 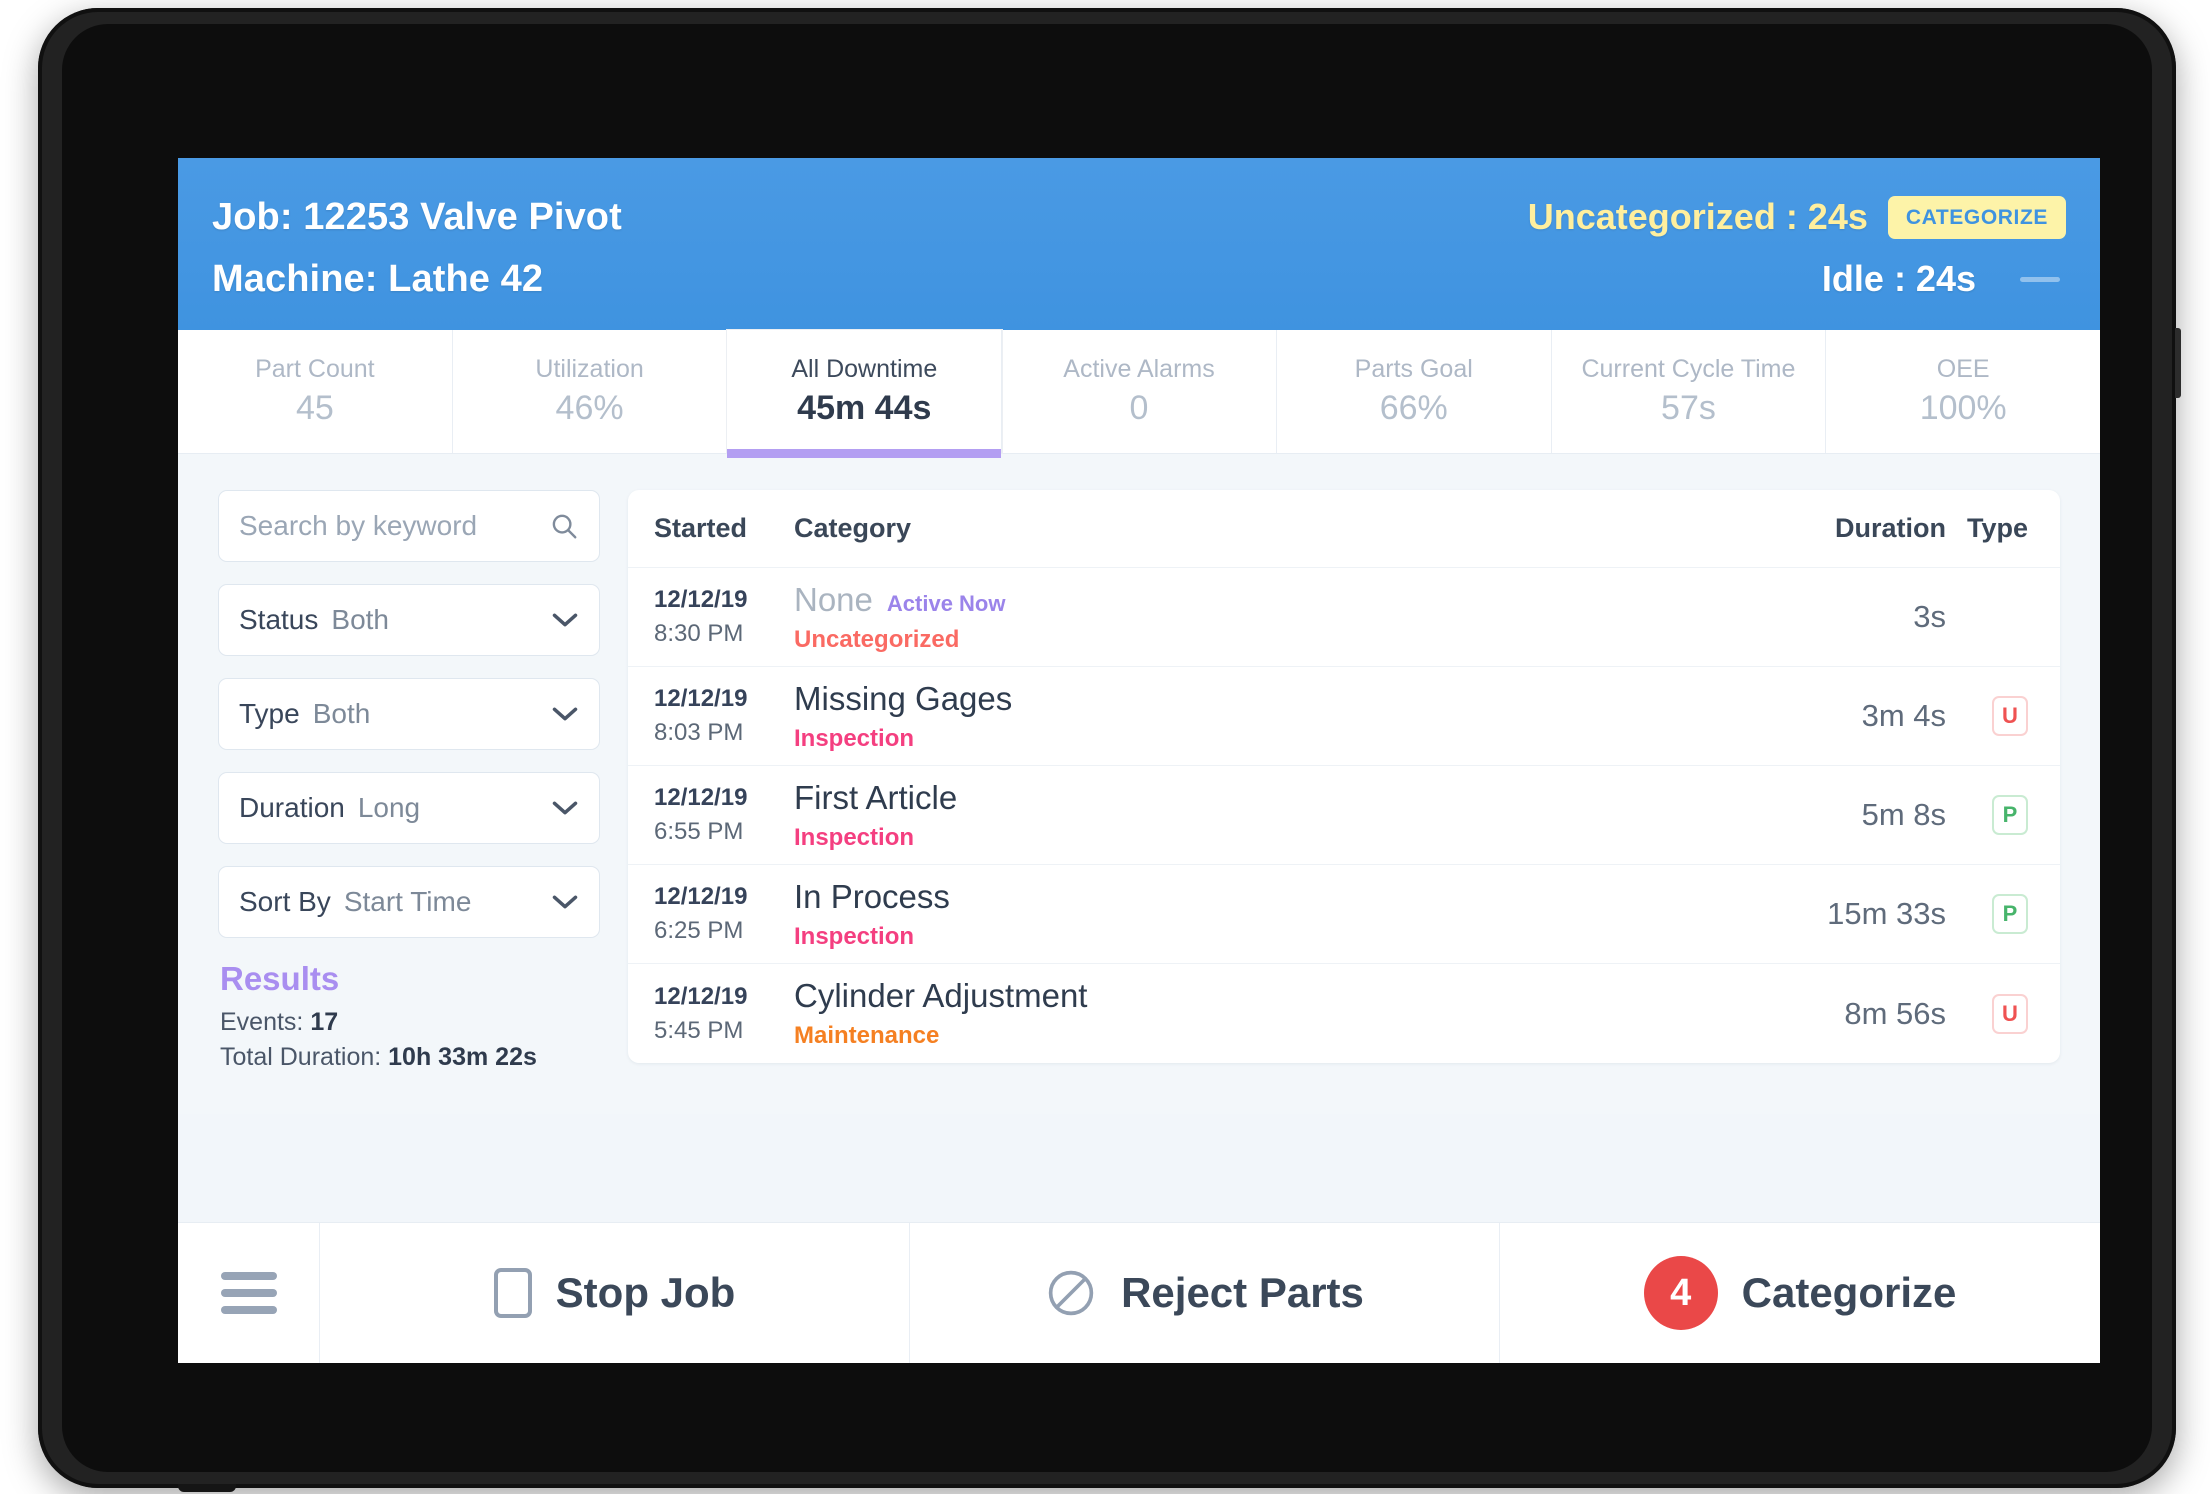 I want to click on event-duration: 3m 4s, so click(x=1903, y=715).